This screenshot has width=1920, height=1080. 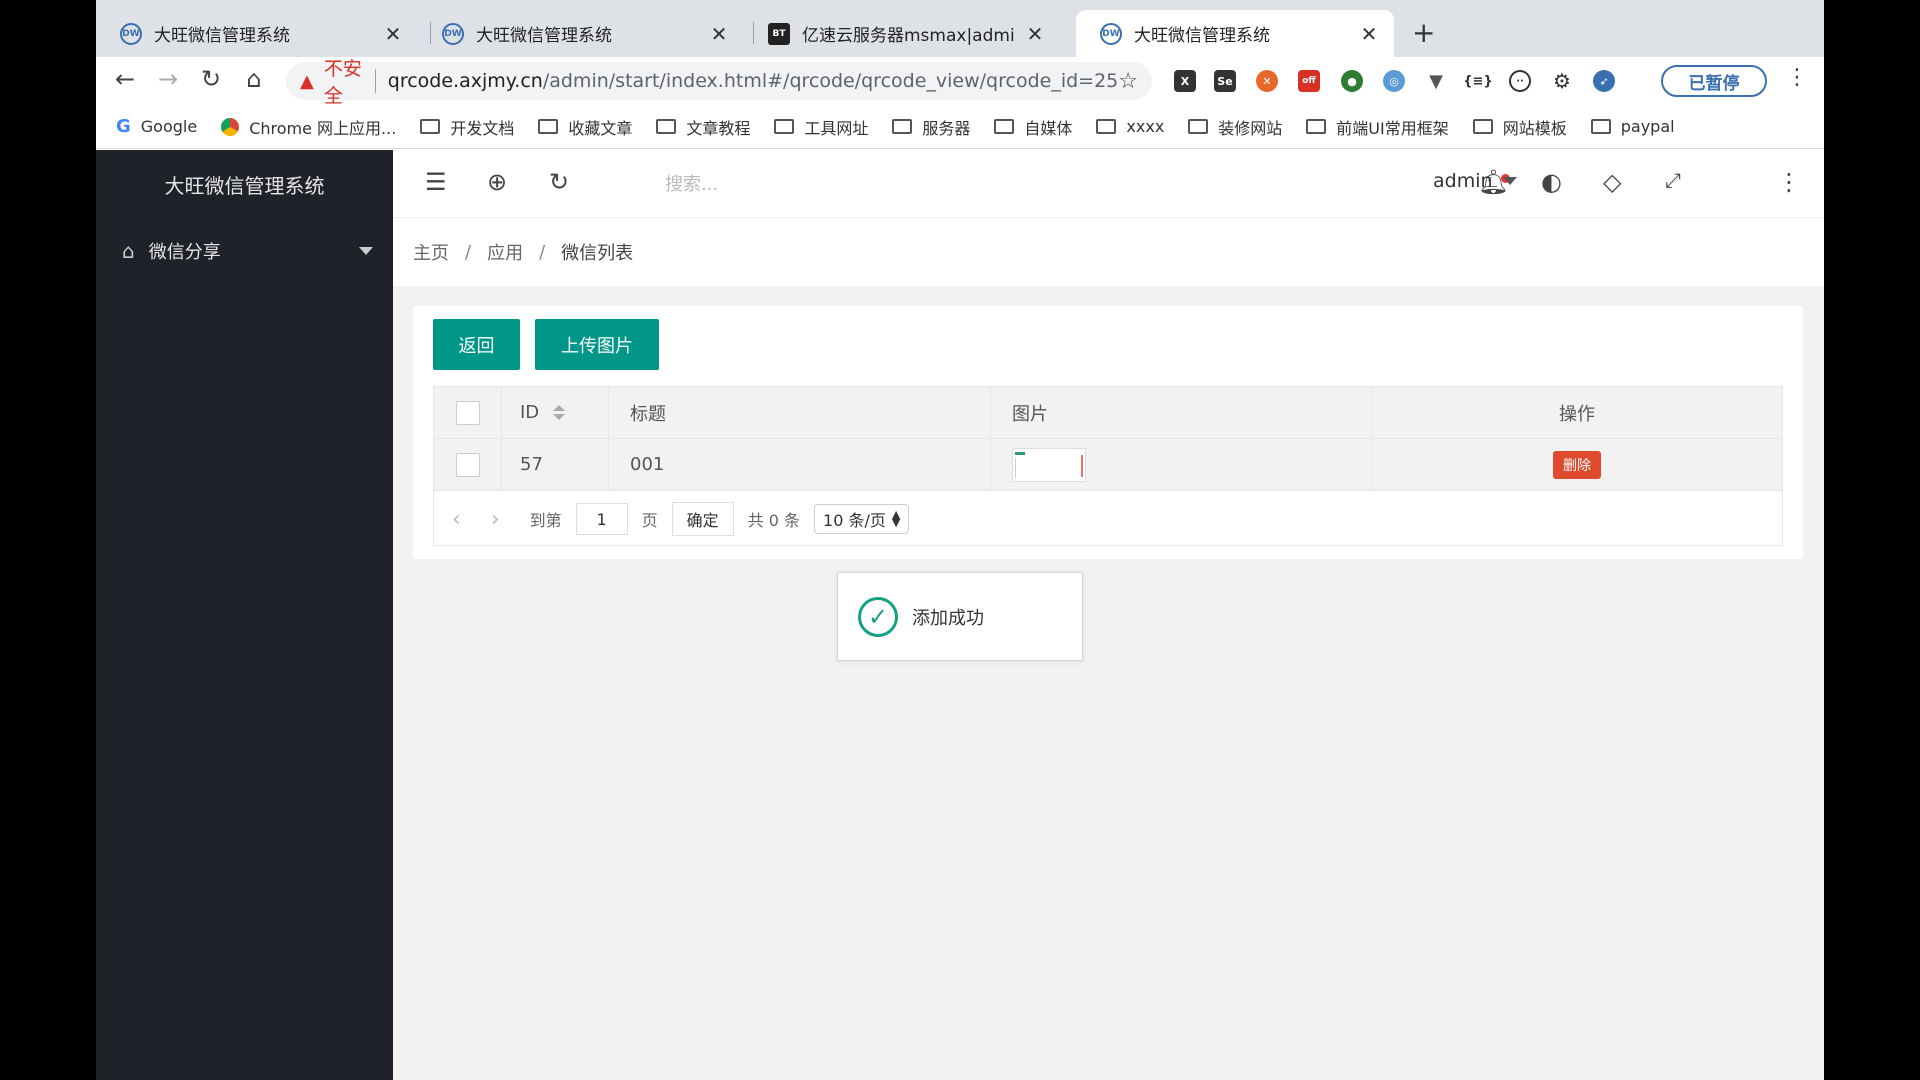 I want to click on menu-collapse-icon: ☰, so click(x=436, y=182).